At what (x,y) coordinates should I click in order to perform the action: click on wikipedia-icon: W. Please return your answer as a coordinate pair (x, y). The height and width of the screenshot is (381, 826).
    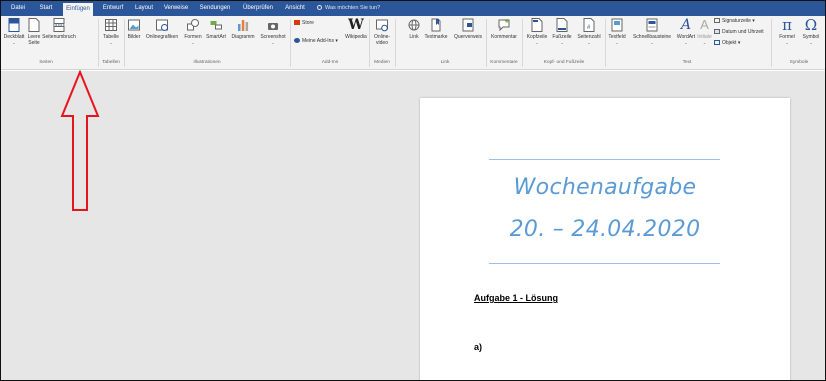
    Looking at the image, I should click on (356, 25).